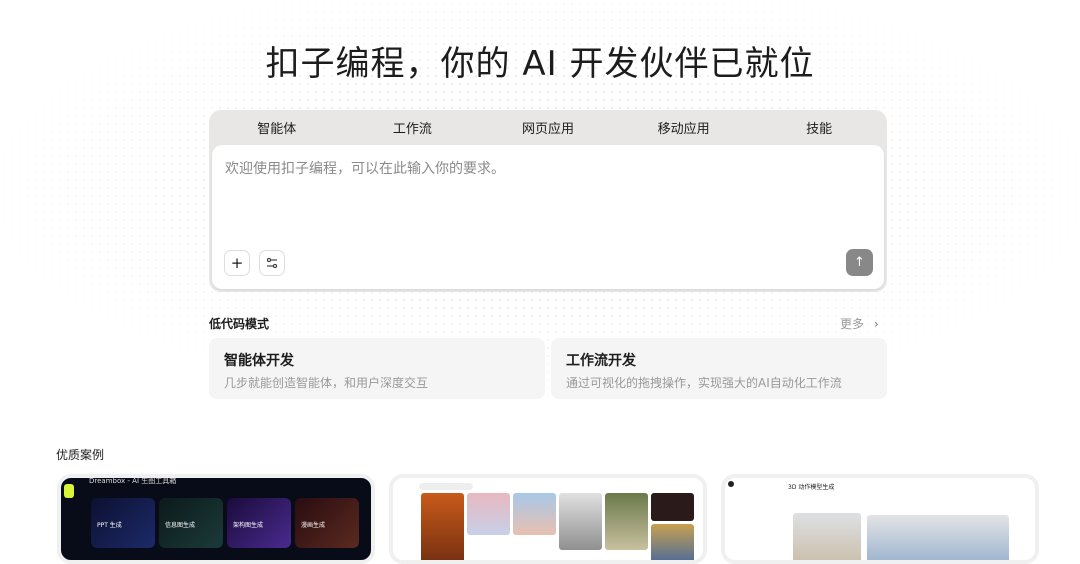 This screenshot has height=564, width=1080. I want to click on arrow-up-icon: ↑, so click(859, 262).